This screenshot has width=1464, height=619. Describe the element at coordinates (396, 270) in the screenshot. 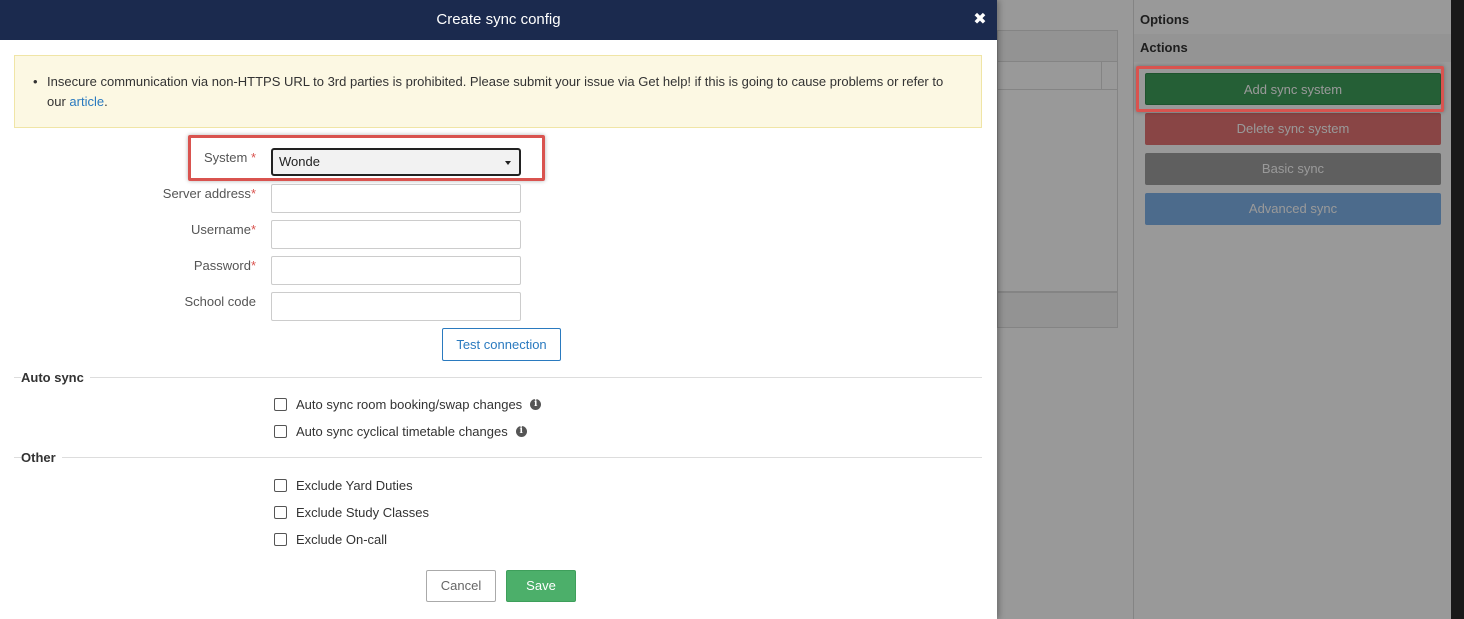

I see `password-input` at that location.